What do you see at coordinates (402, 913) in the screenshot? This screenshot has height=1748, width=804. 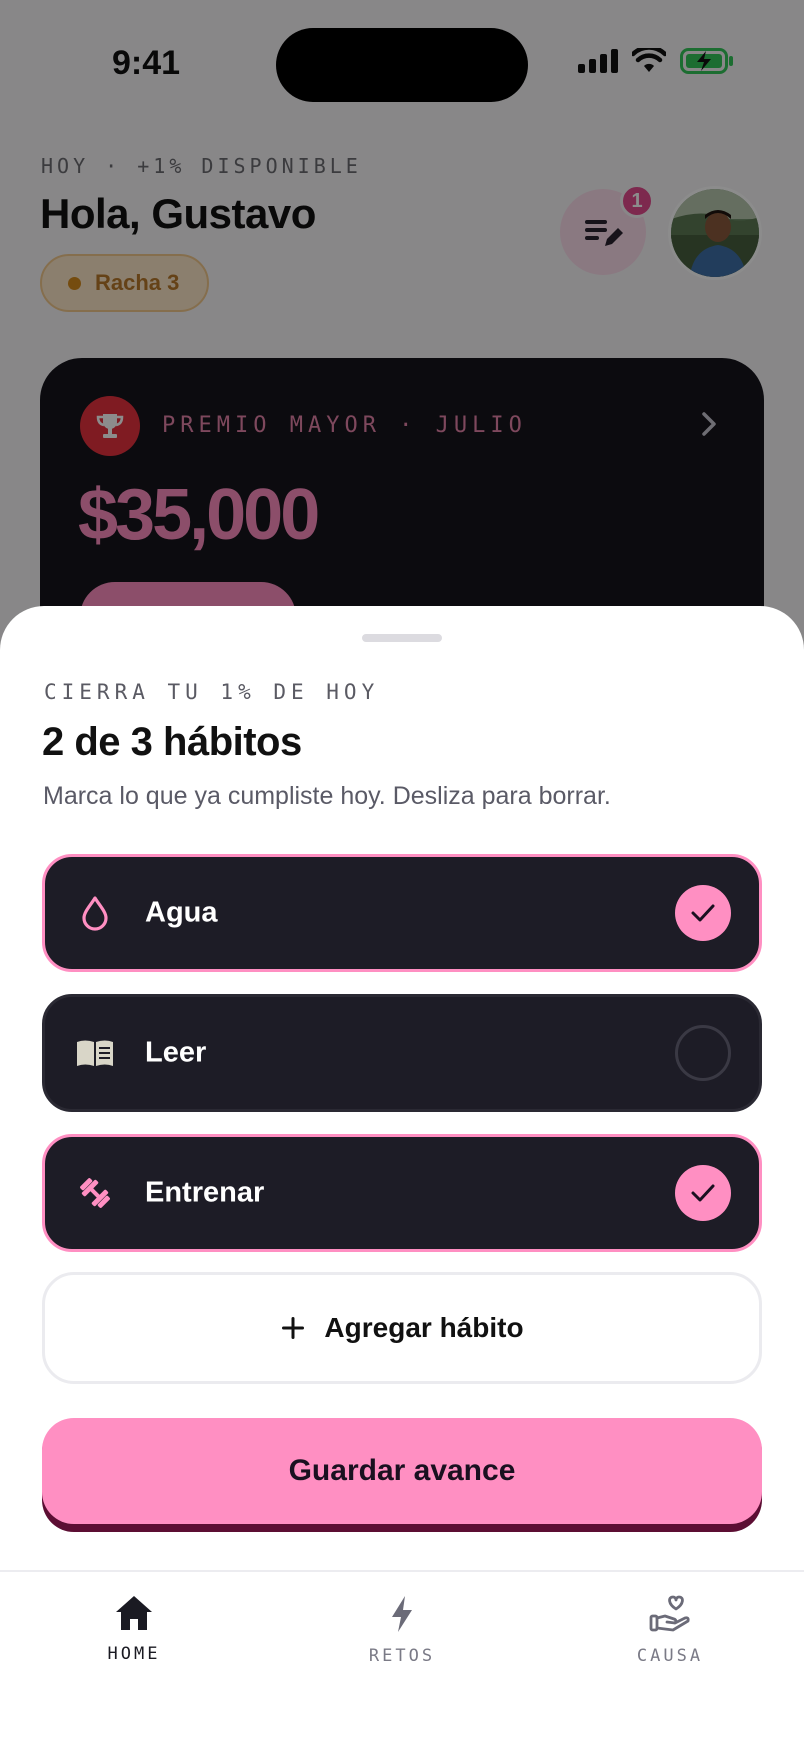 I see `habit-row-agua: Agua` at bounding box center [402, 913].